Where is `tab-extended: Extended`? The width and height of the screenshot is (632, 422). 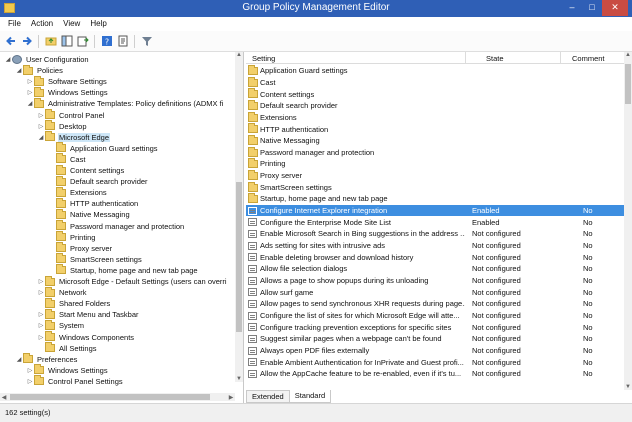 tab-extended: Extended is located at coordinates (268, 396).